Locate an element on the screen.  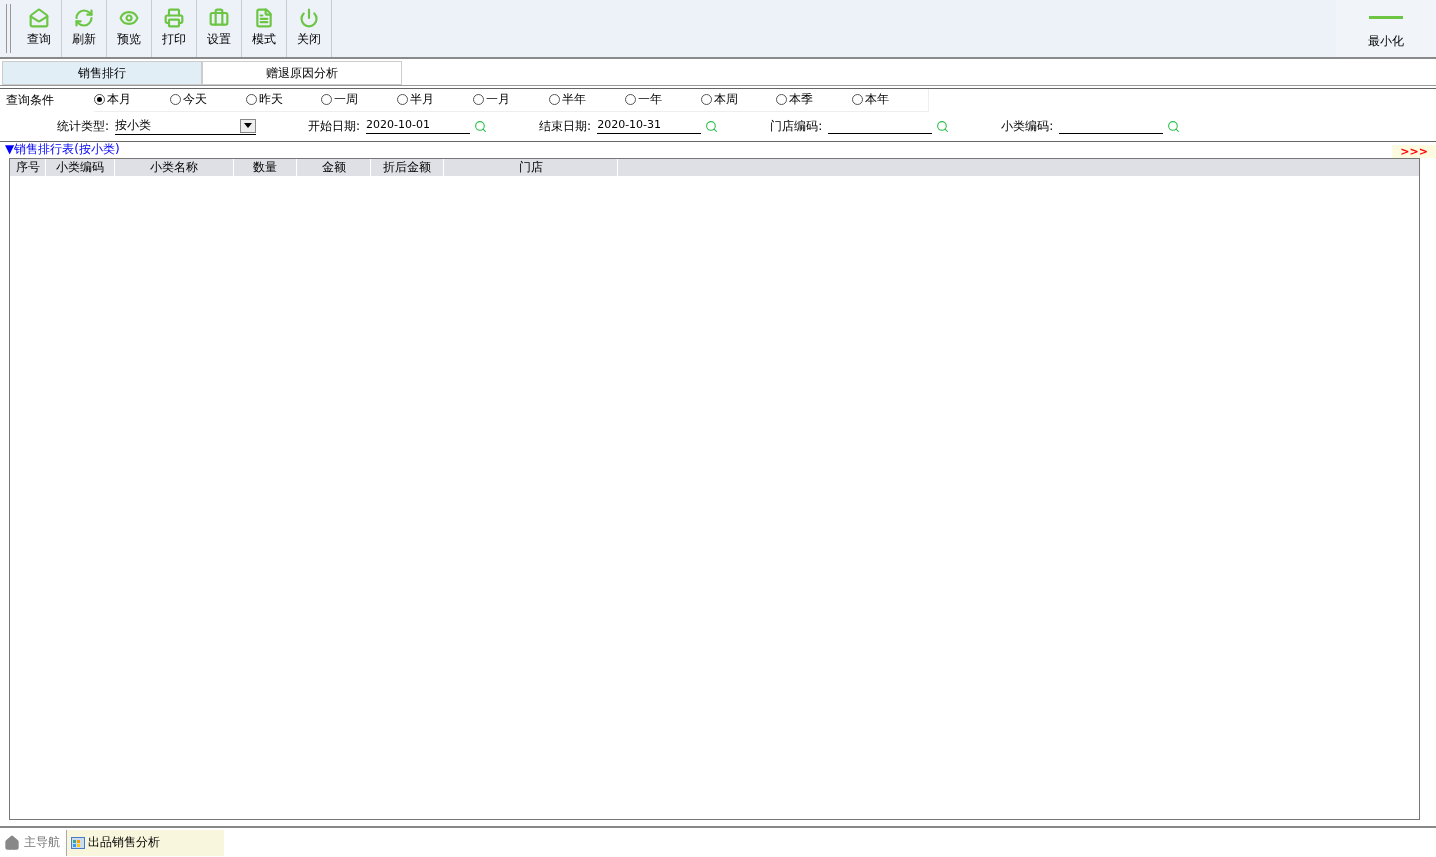
field-label: 门店编码: is located at coordinates (796, 126).